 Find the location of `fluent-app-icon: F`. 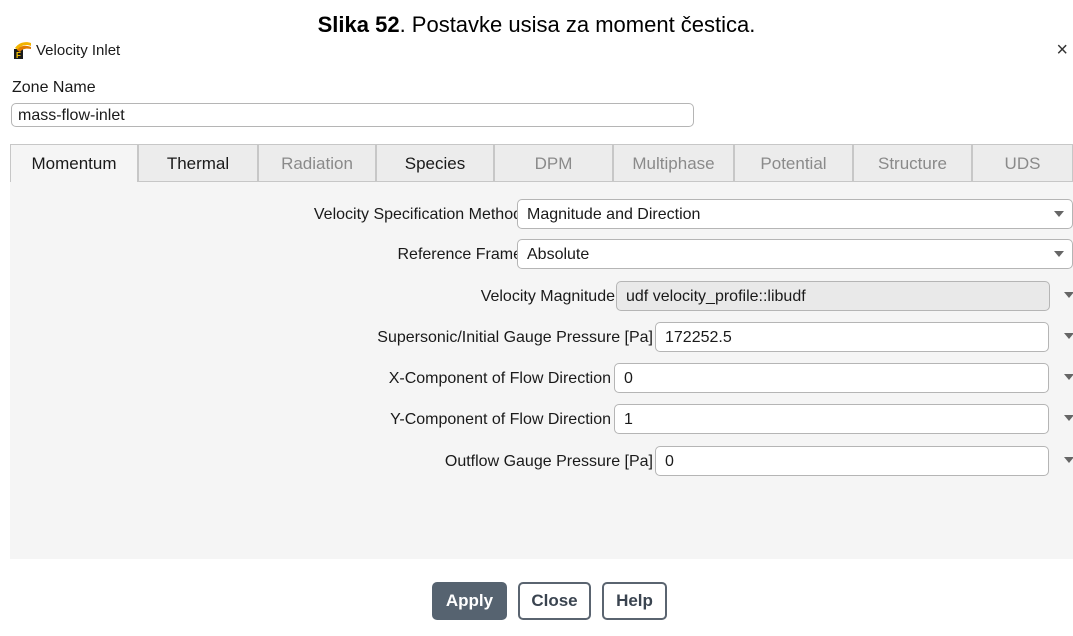

fluent-app-icon: F is located at coordinates (22, 50).